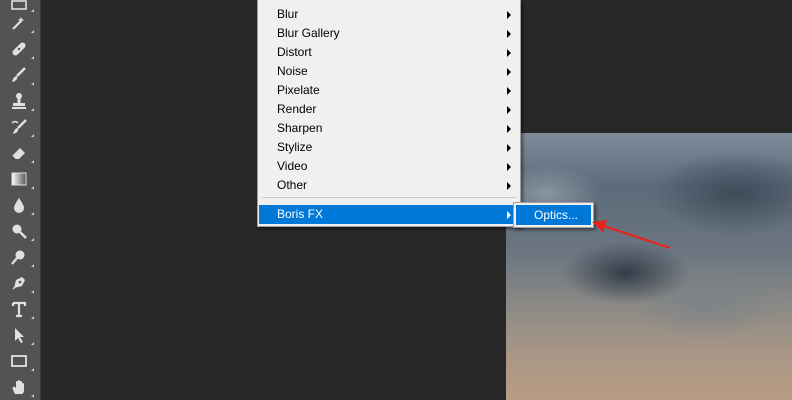 This screenshot has height=400, width=792. I want to click on spot-healing-brush-icon, so click(21, 23).